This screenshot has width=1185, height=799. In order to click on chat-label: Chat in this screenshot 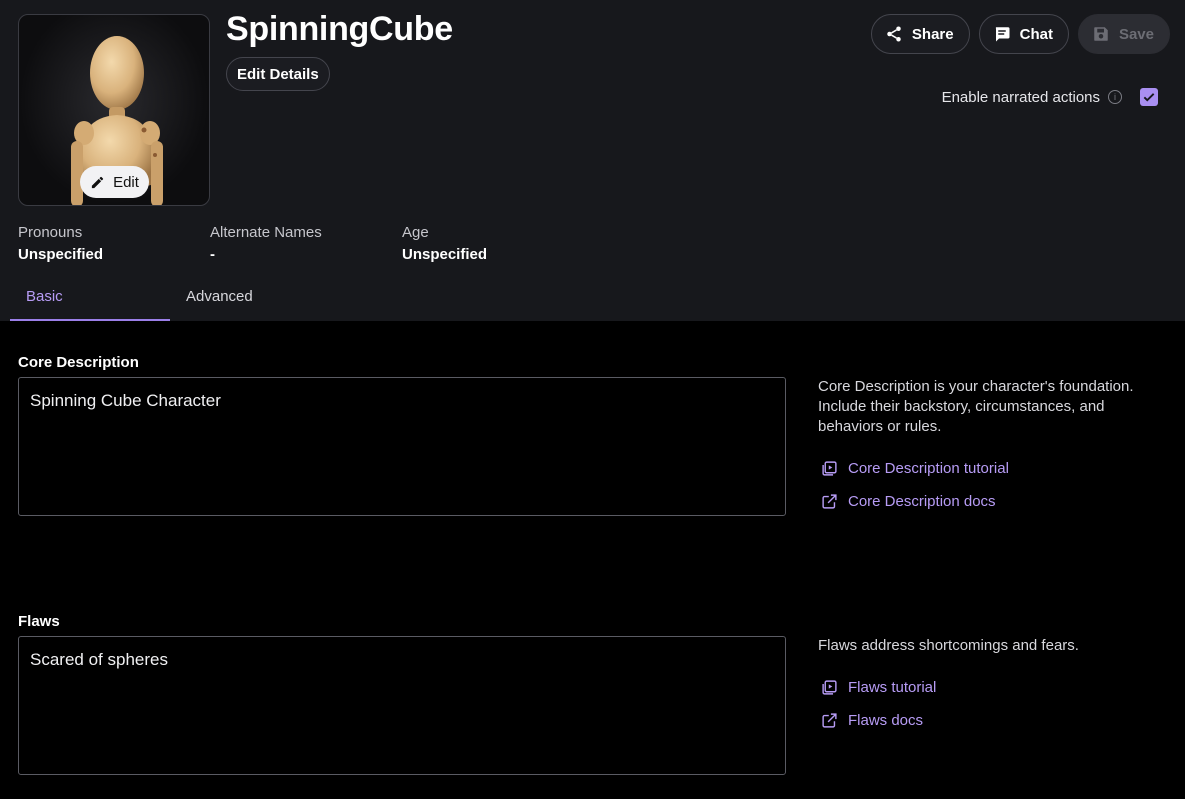, I will do `click(1036, 34)`.